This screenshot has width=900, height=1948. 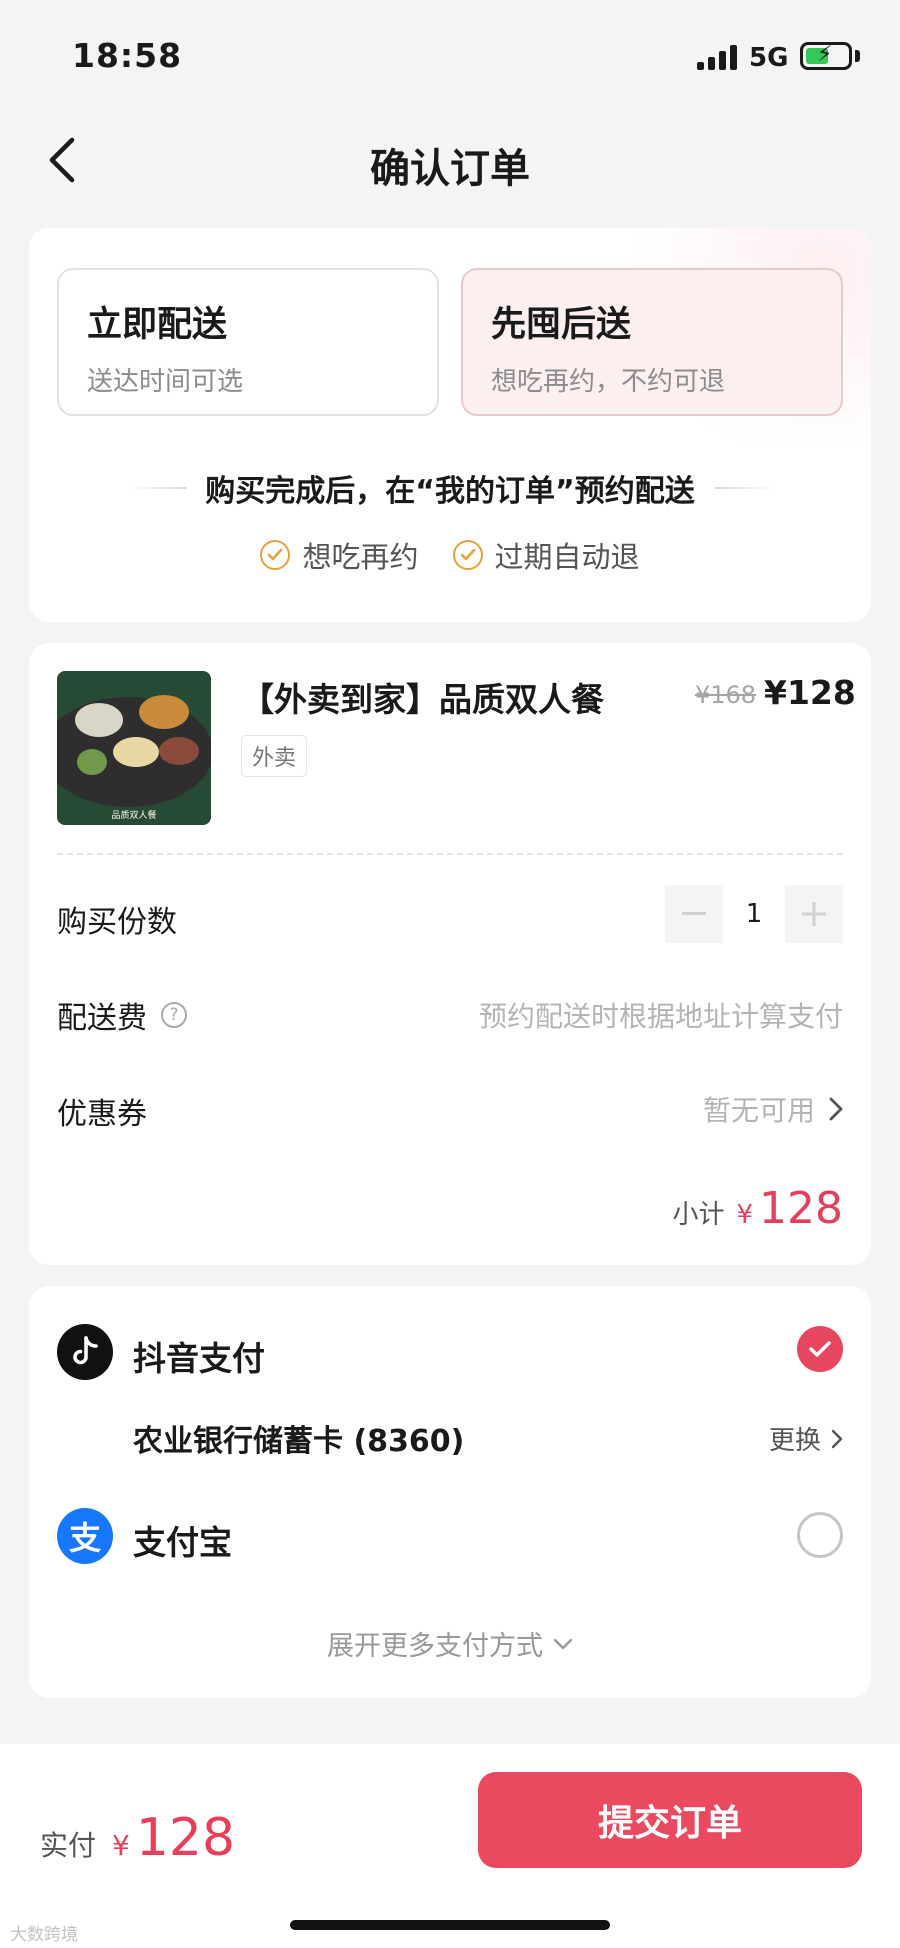 What do you see at coordinates (422, 699) in the screenshot?
I see `product-name: 【外卖到家】品质双人餐` at bounding box center [422, 699].